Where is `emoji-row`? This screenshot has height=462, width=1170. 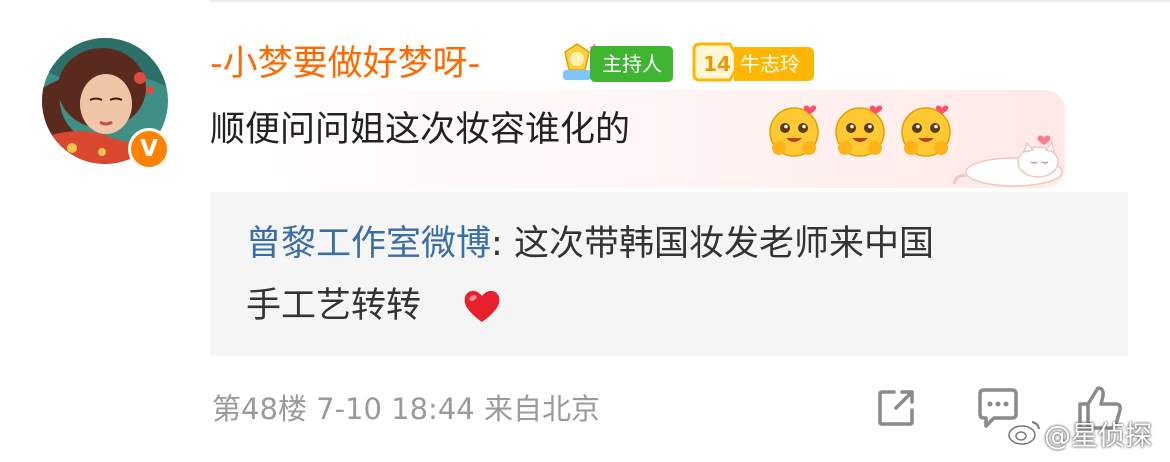 emoji-row is located at coordinates (861, 130).